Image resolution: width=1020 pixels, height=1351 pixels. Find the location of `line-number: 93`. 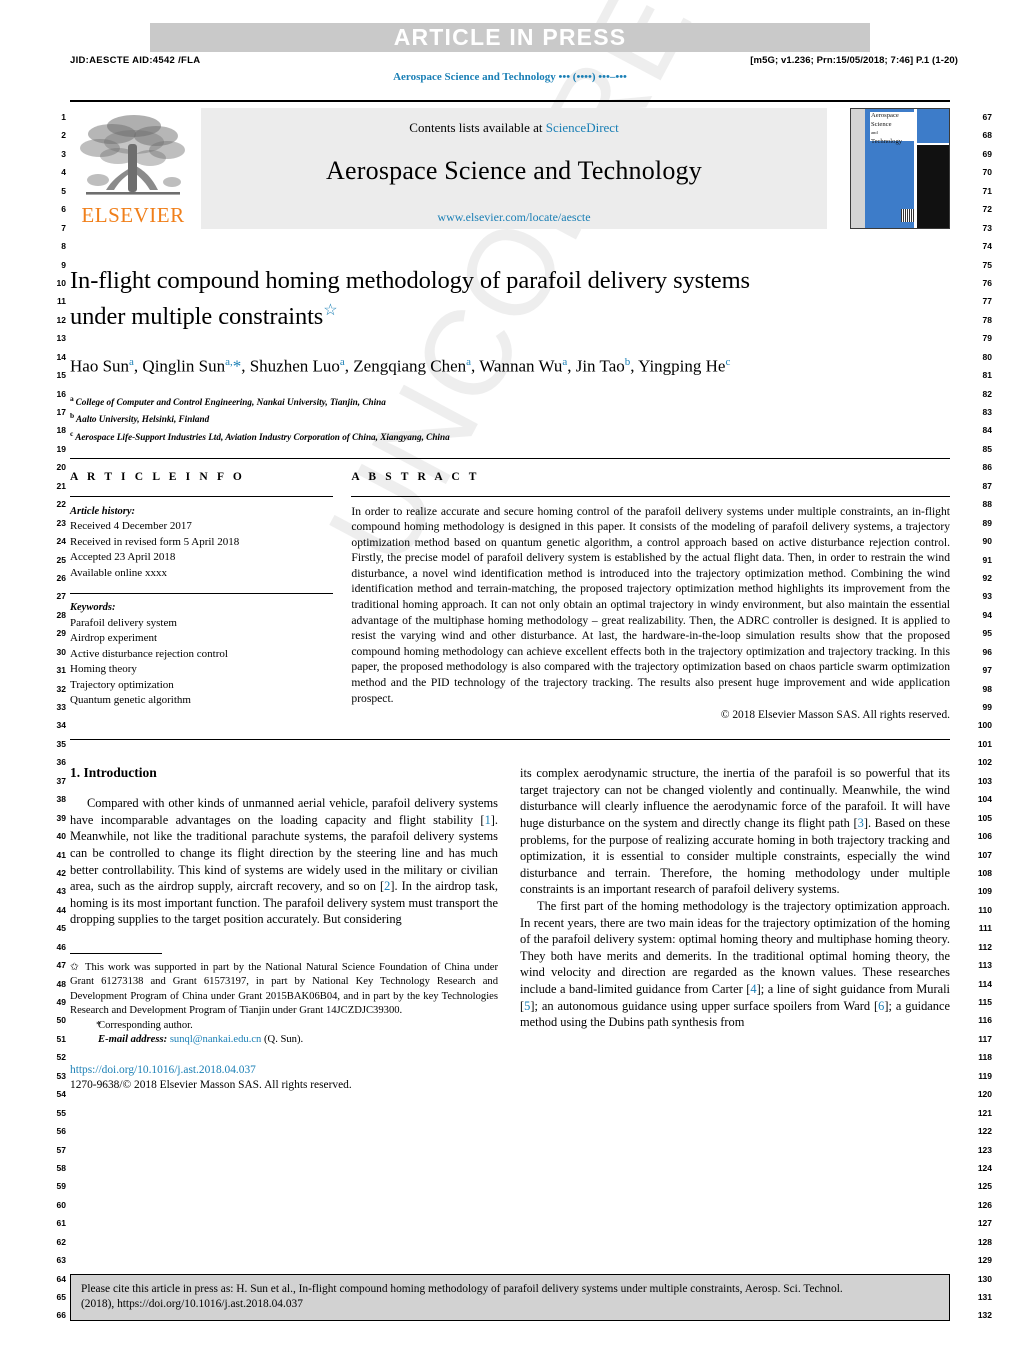

line-number: 93 is located at coordinates (987, 596).